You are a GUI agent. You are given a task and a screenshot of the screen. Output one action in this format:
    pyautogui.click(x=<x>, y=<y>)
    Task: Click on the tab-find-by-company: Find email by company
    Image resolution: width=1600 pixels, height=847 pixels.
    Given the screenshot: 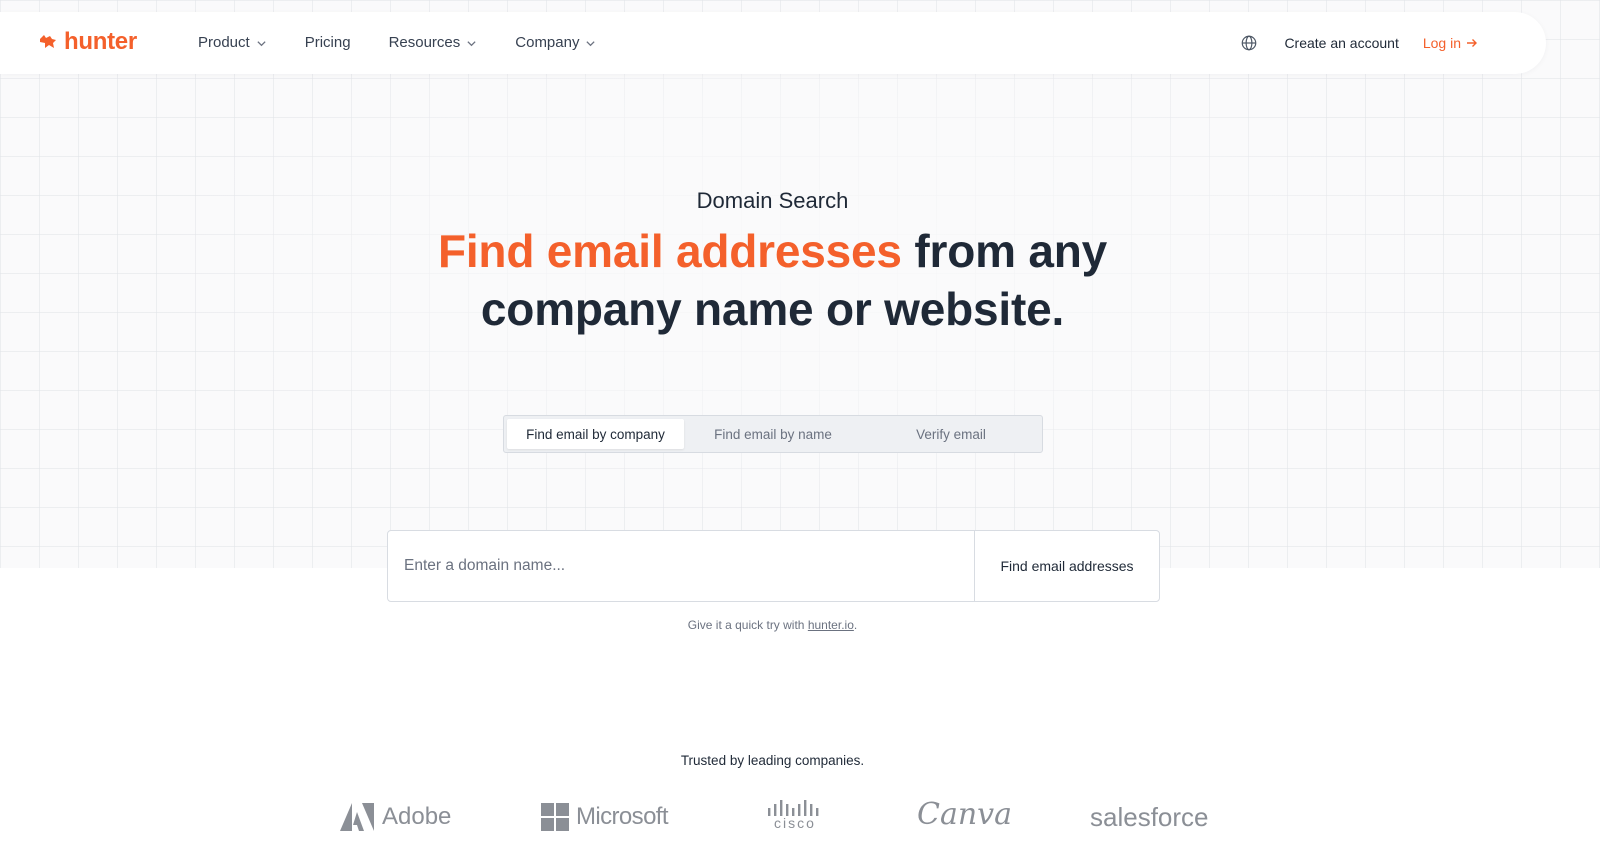 What is the action you would take?
    pyautogui.click(x=595, y=434)
    